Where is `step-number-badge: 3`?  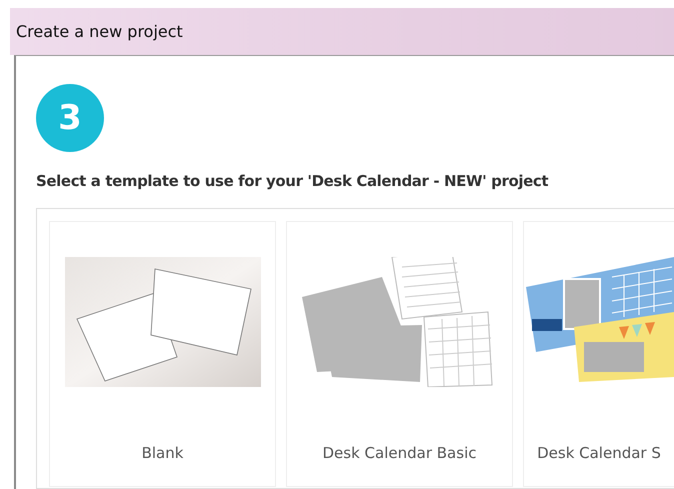 step-number-badge: 3 is located at coordinates (70, 118).